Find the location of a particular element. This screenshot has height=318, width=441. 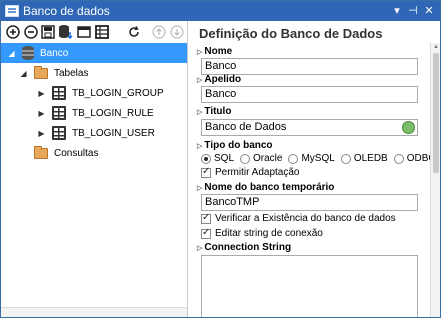

titulo-label: ▷ Titulo is located at coordinates (214, 111).